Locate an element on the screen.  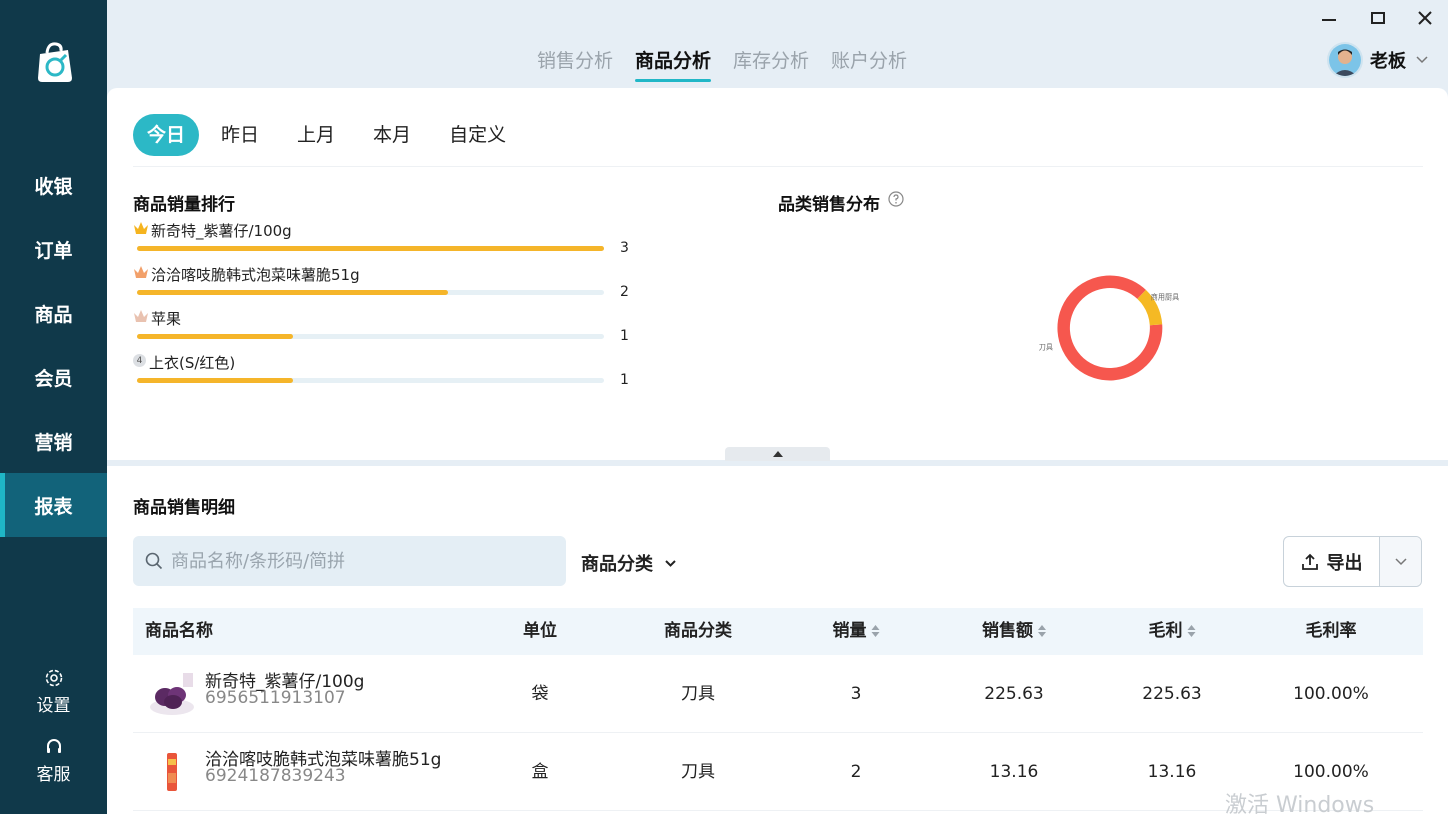
sidebar-item-label: 订单 is located at coordinates (53, 250).